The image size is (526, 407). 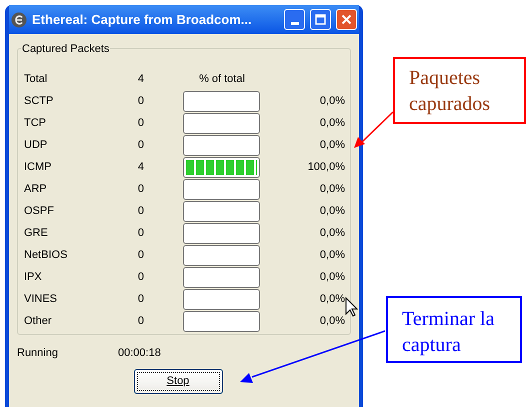 I want to click on protocol-label: SCTP, so click(x=39, y=101).